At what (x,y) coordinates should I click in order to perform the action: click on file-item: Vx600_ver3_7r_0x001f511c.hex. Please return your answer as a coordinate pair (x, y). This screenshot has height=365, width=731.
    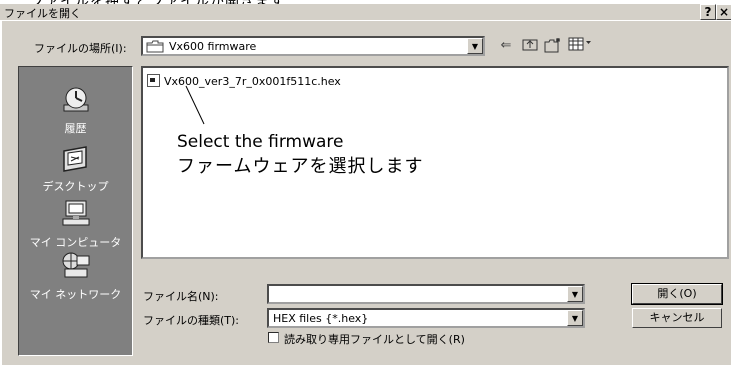
    Looking at the image, I should click on (244, 81).